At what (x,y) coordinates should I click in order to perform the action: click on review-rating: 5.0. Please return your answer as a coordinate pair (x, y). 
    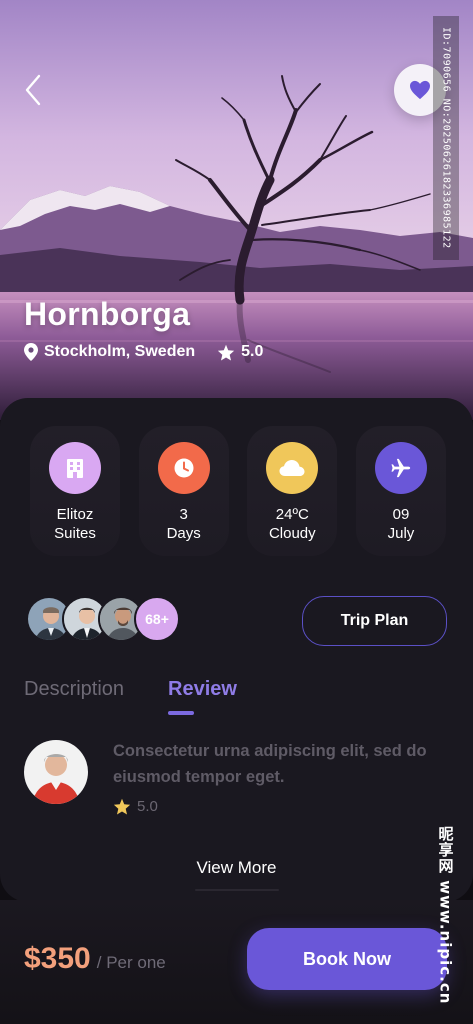
    Looking at the image, I should click on (135, 806).